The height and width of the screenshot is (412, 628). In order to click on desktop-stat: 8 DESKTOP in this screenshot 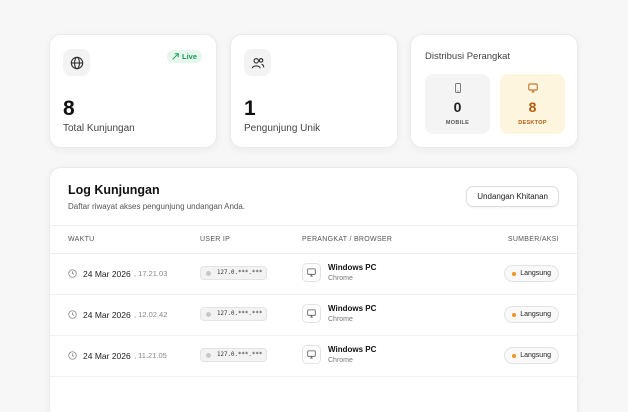, I will do `click(532, 104)`.